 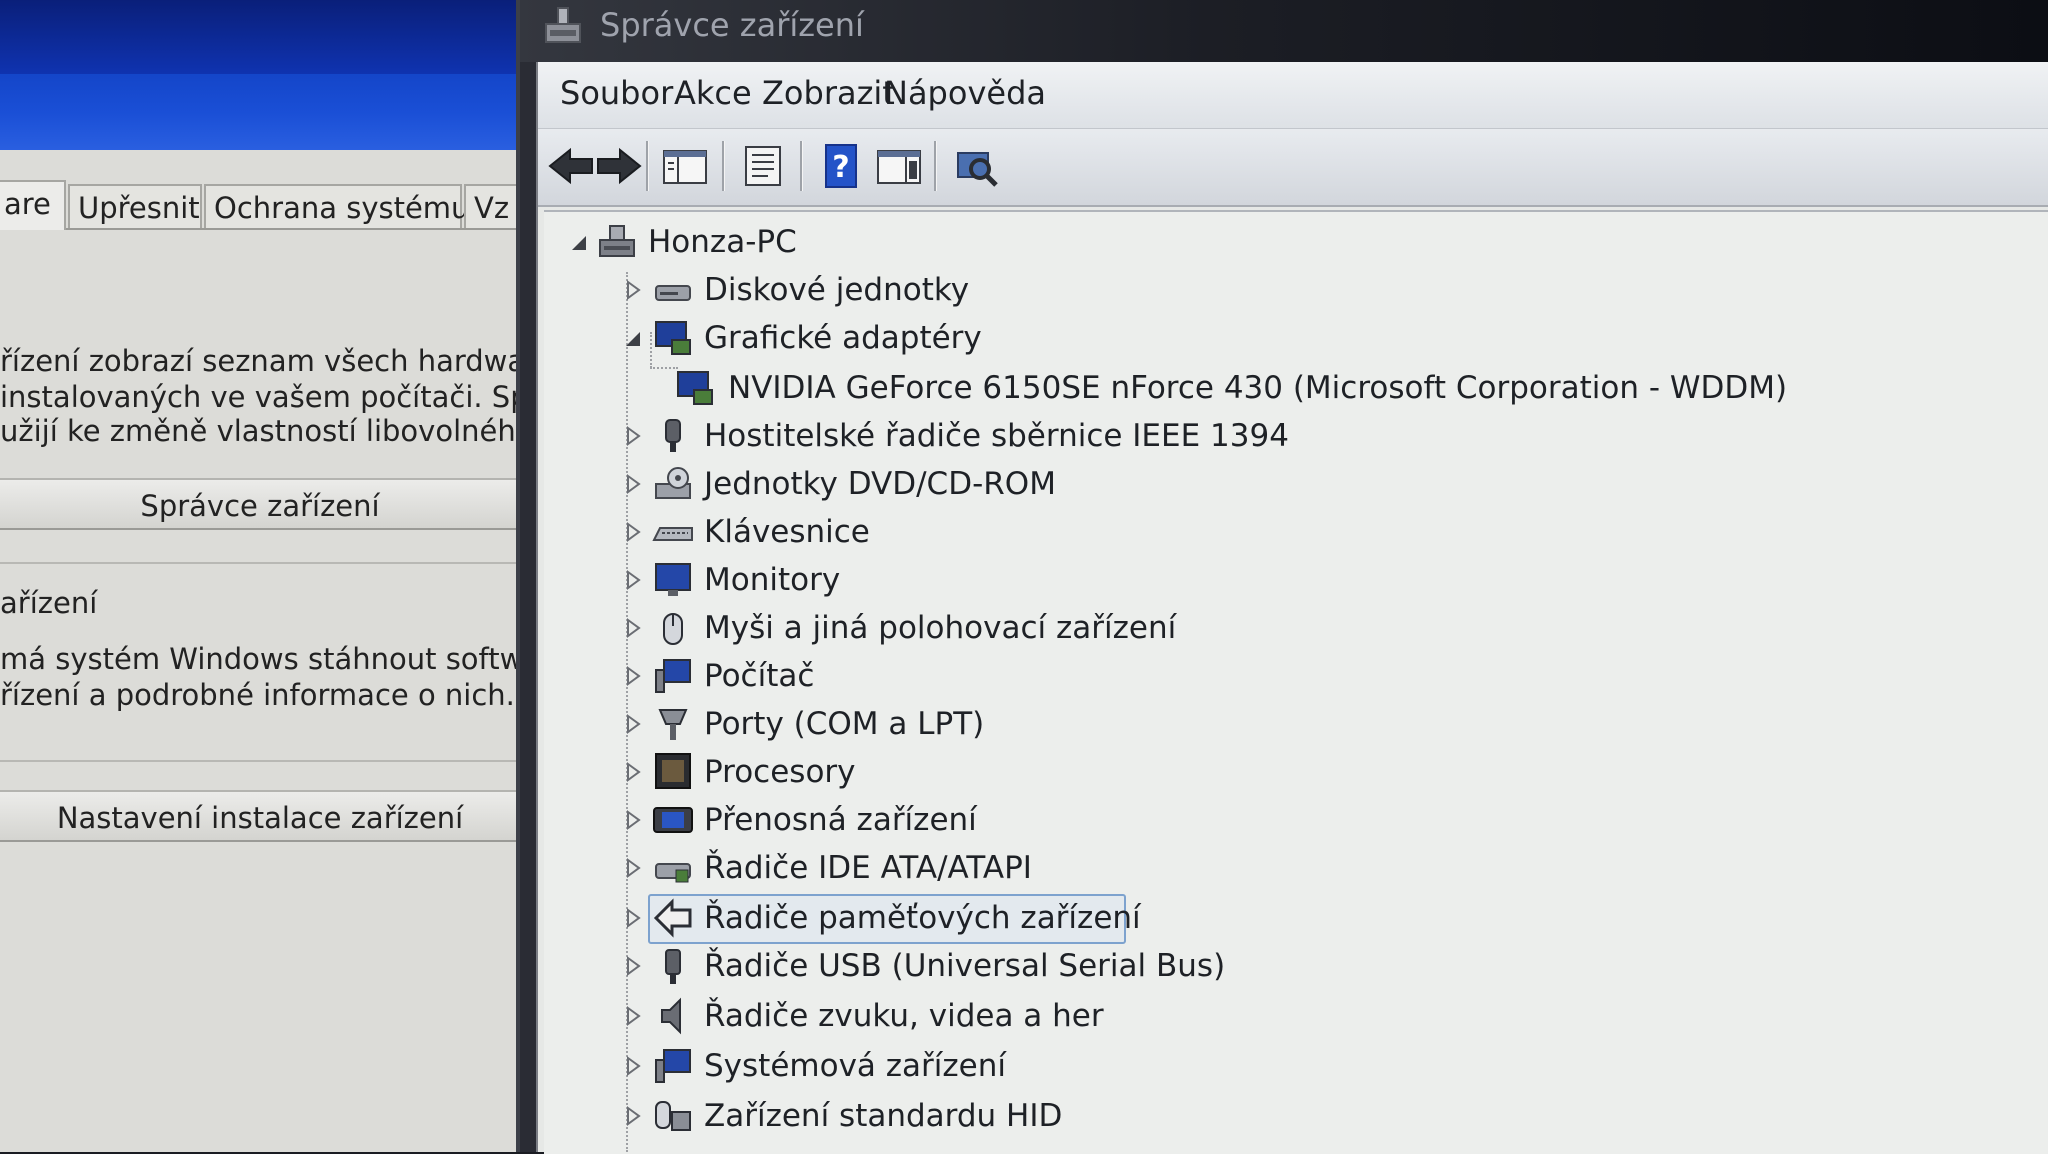 What do you see at coordinates (673, 820) in the screenshot?
I see `portable-device-icon` at bounding box center [673, 820].